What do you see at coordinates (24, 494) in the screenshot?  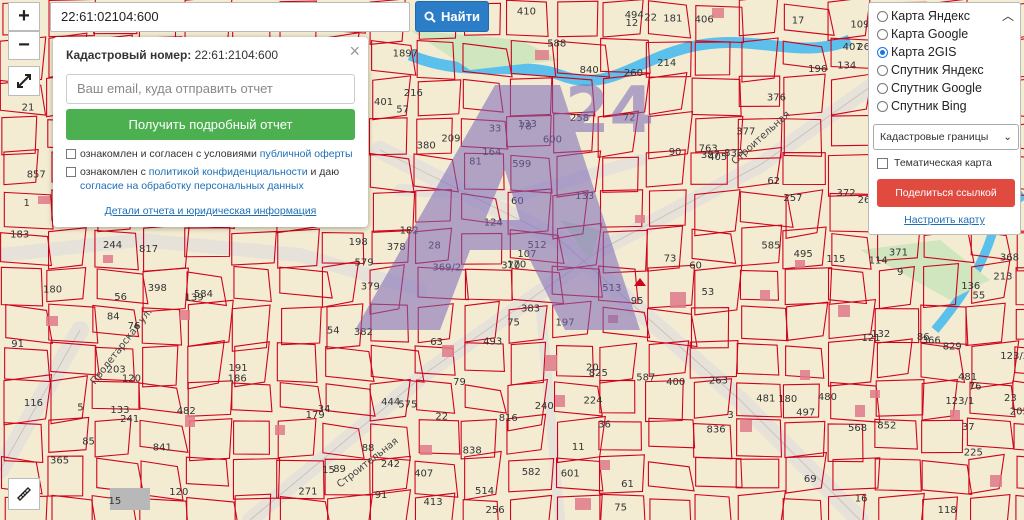 I see `measure-button` at bounding box center [24, 494].